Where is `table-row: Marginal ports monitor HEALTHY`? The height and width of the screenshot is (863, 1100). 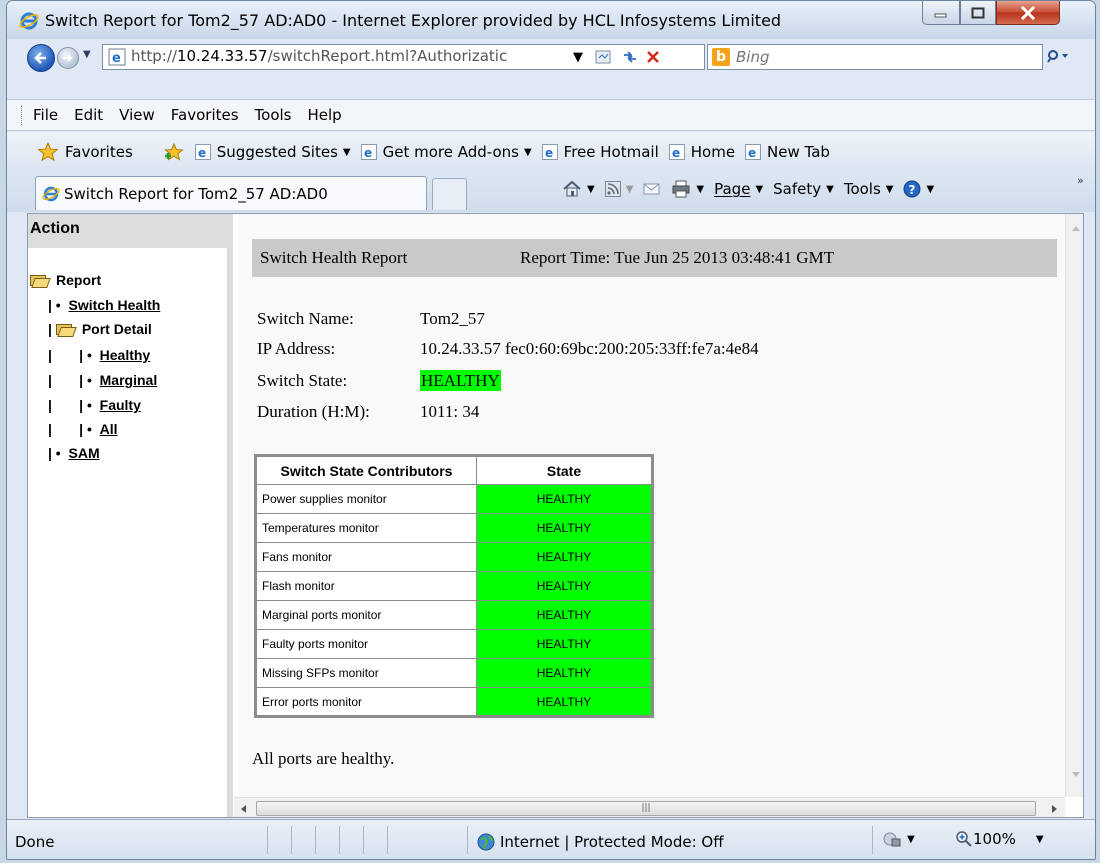
table-row: Marginal ports monitor HEALTHY is located at coordinates (454, 615).